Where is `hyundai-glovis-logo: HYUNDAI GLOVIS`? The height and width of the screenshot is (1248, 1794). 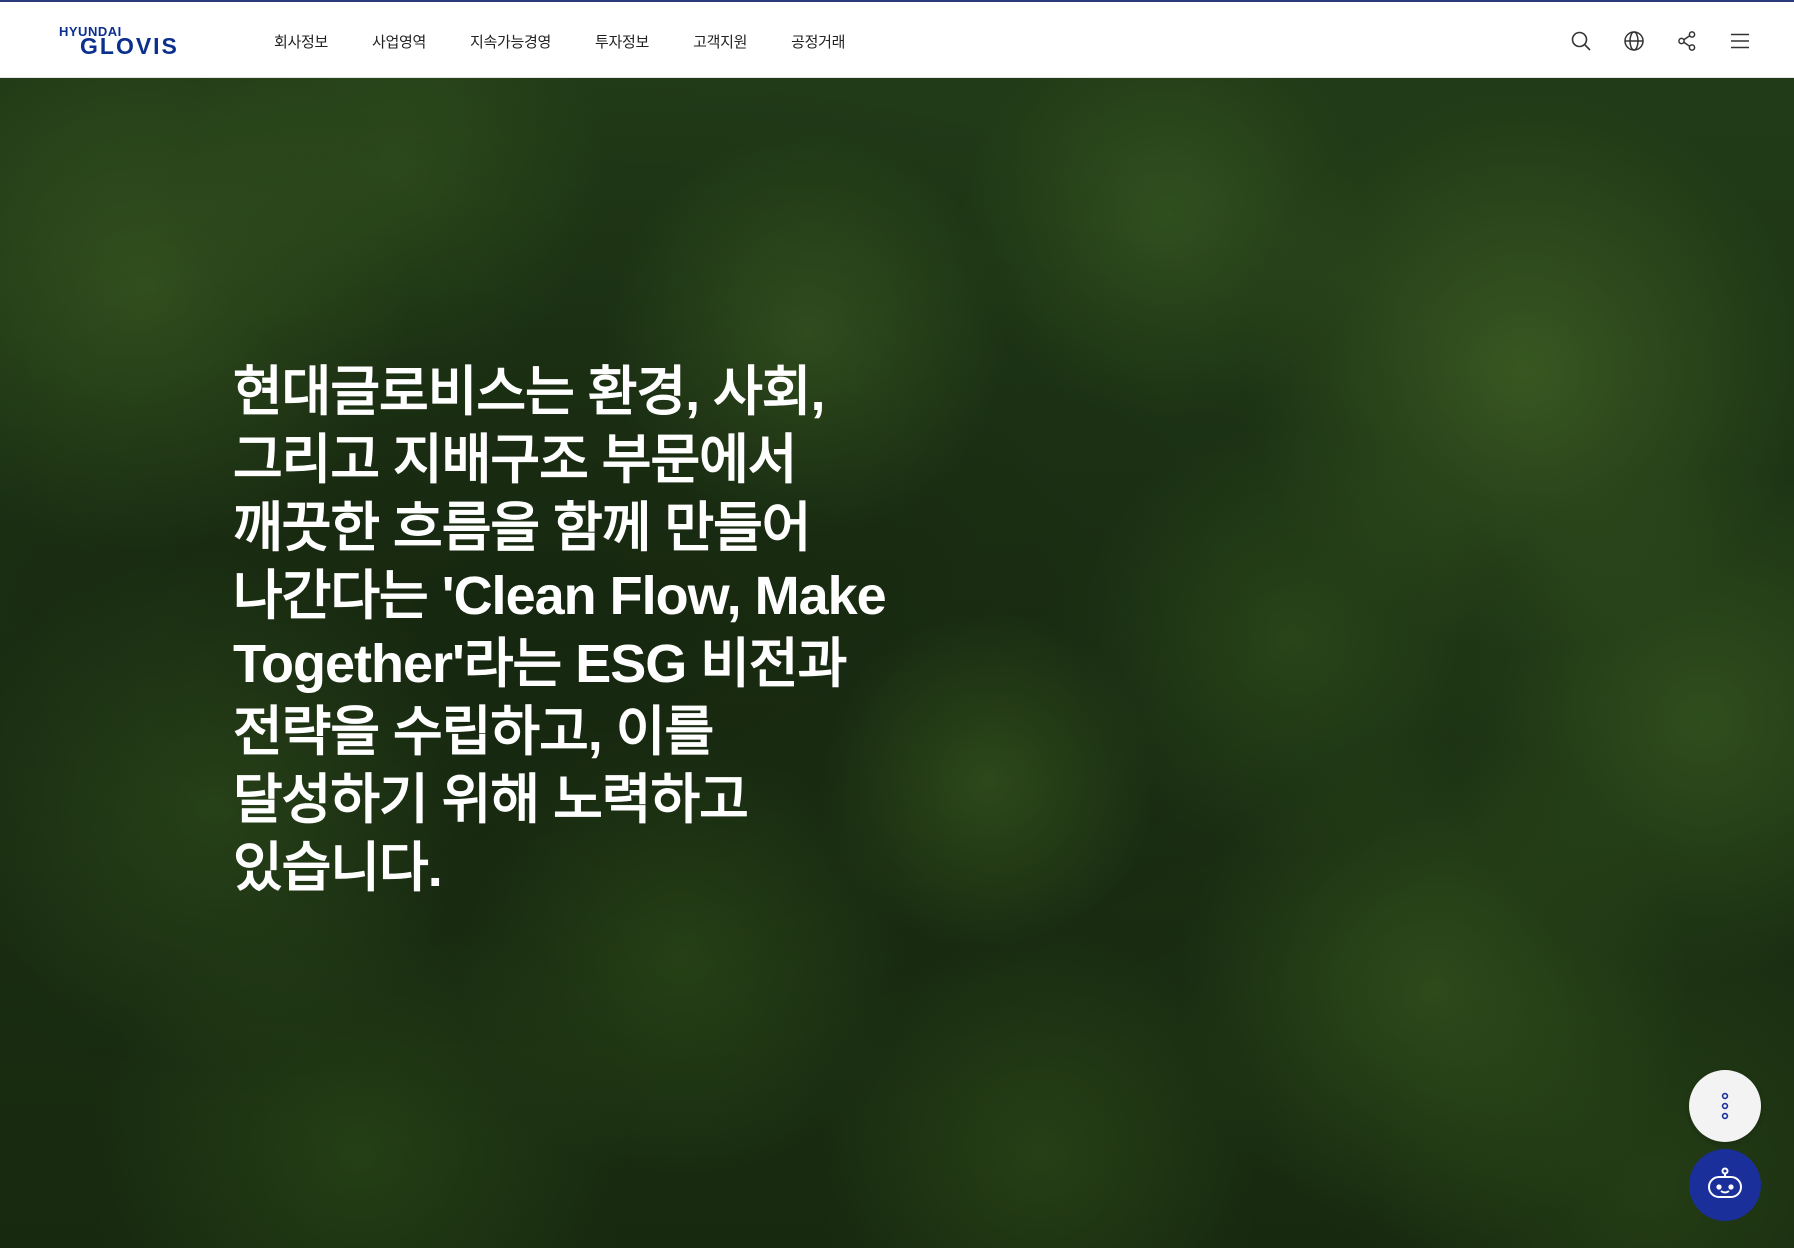
hyundai-glovis-logo: HYUNDAI GLOVIS is located at coordinates (130, 41).